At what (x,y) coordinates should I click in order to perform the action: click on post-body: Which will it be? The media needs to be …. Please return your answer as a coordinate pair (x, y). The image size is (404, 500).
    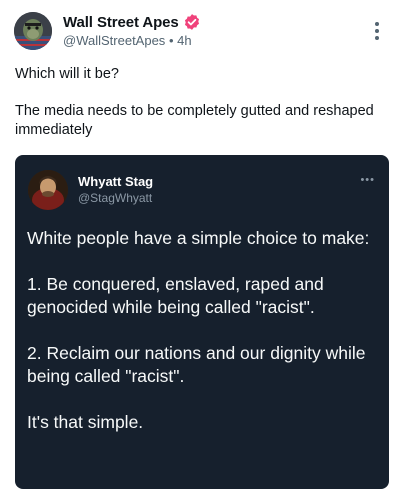
    Looking at the image, I should click on (200, 102).